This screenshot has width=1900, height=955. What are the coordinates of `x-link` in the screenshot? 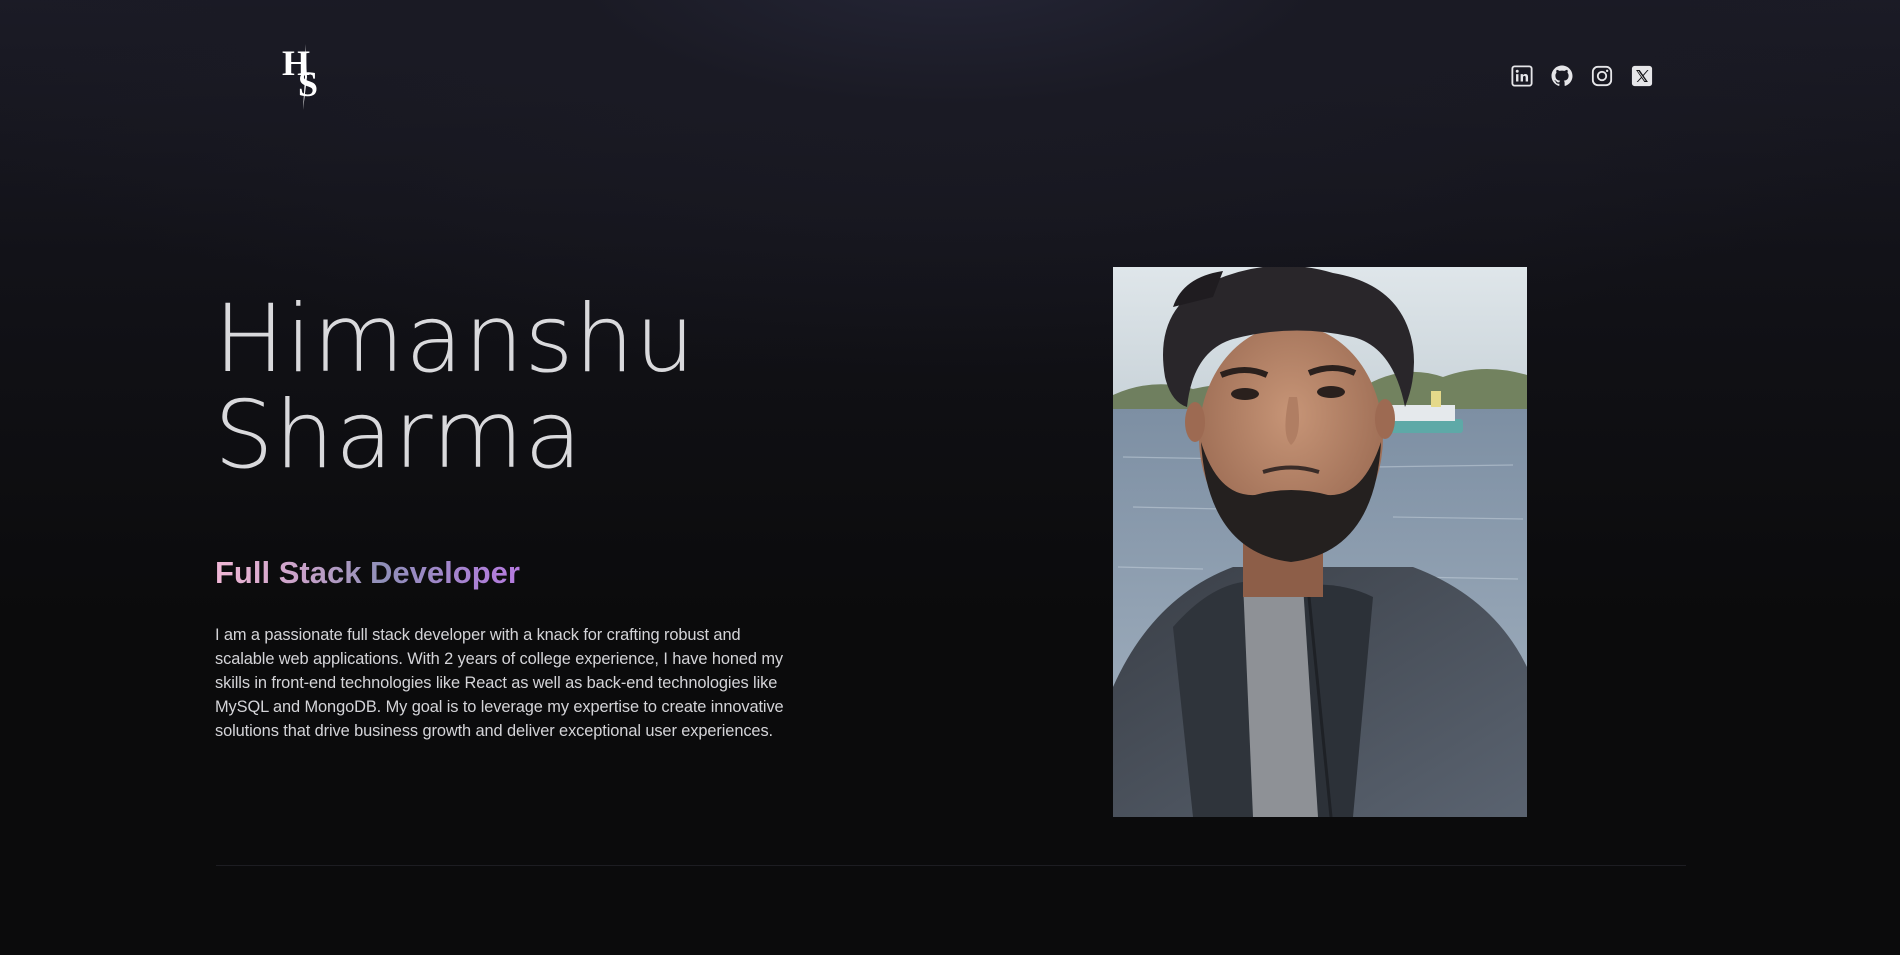 It's located at (1642, 76).